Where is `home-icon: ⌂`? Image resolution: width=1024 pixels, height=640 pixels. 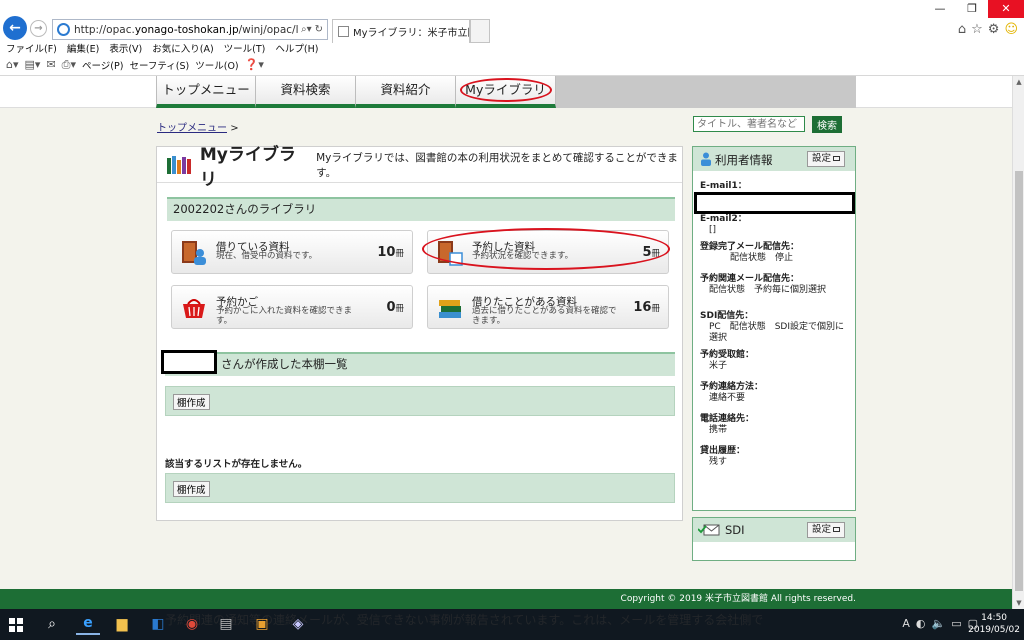 home-icon: ⌂ is located at coordinates (962, 29).